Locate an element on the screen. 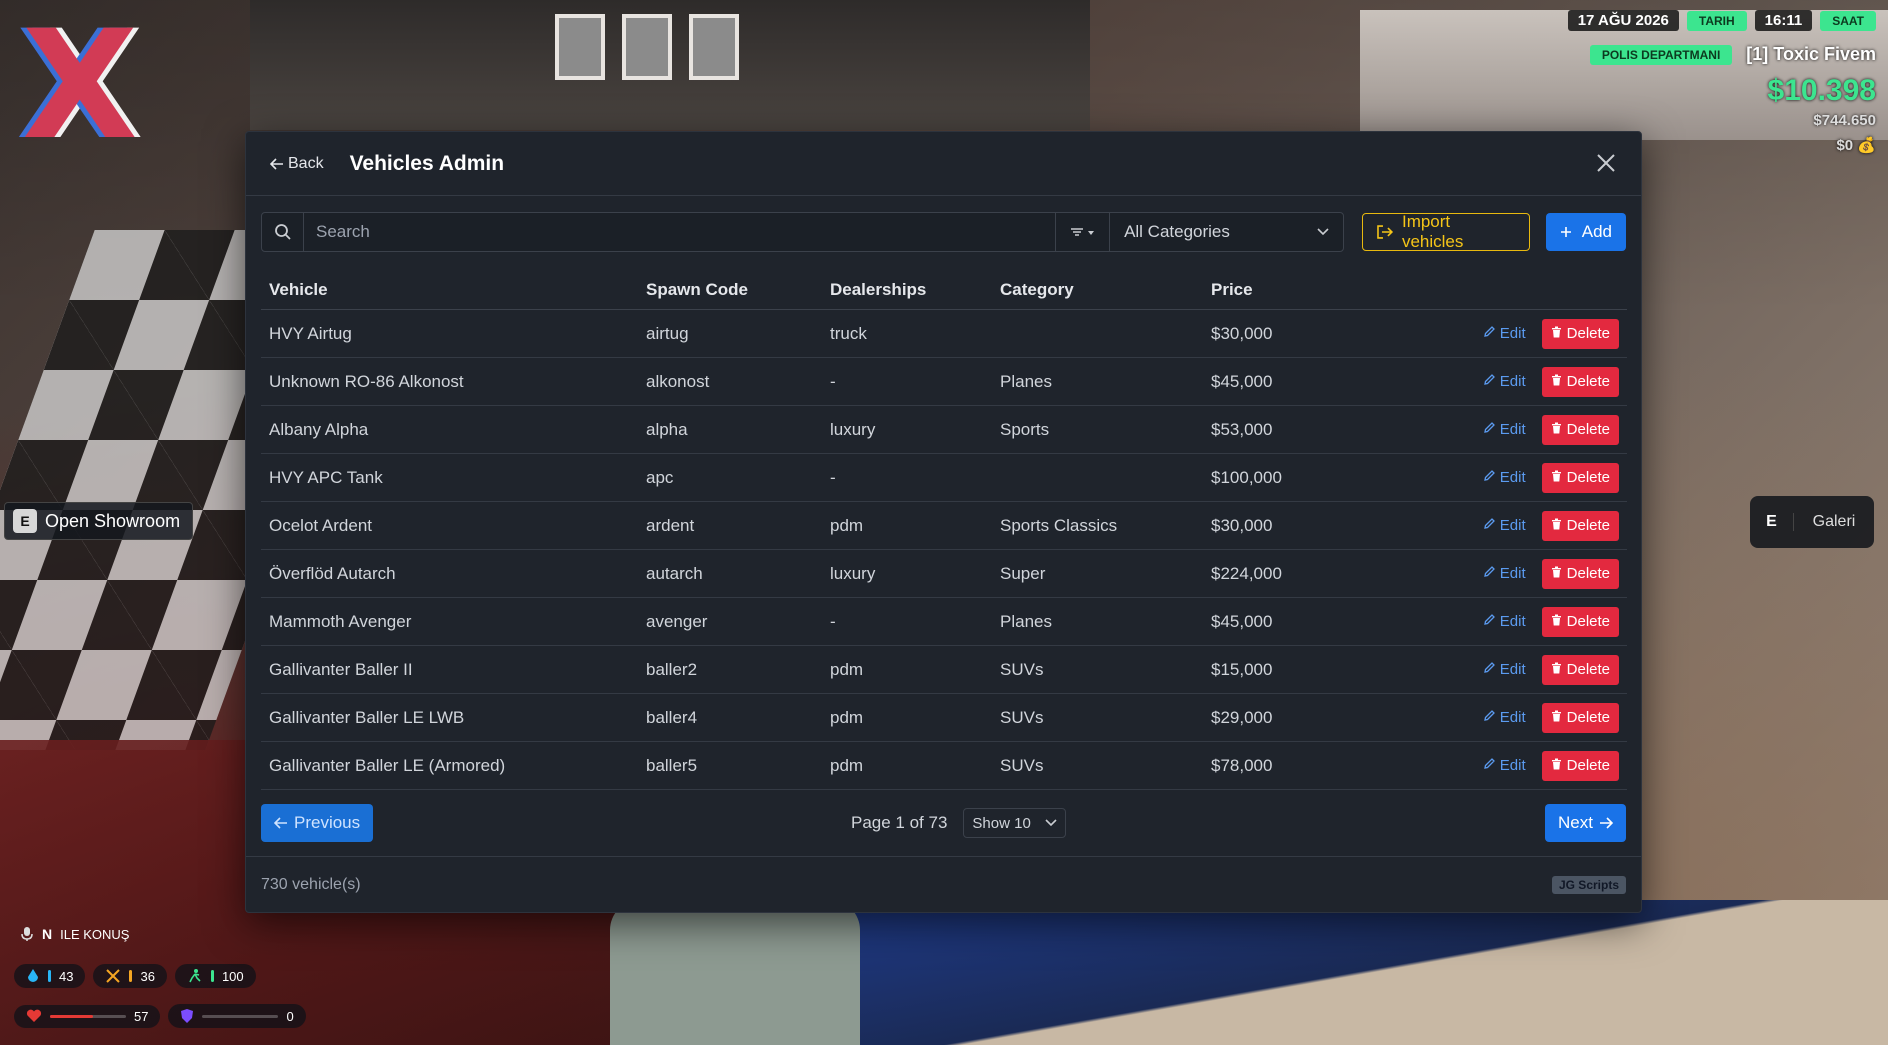 Image resolution: width=1888 pixels, height=1045 pixels. chevron-down-icon is located at coordinates (1051, 823).